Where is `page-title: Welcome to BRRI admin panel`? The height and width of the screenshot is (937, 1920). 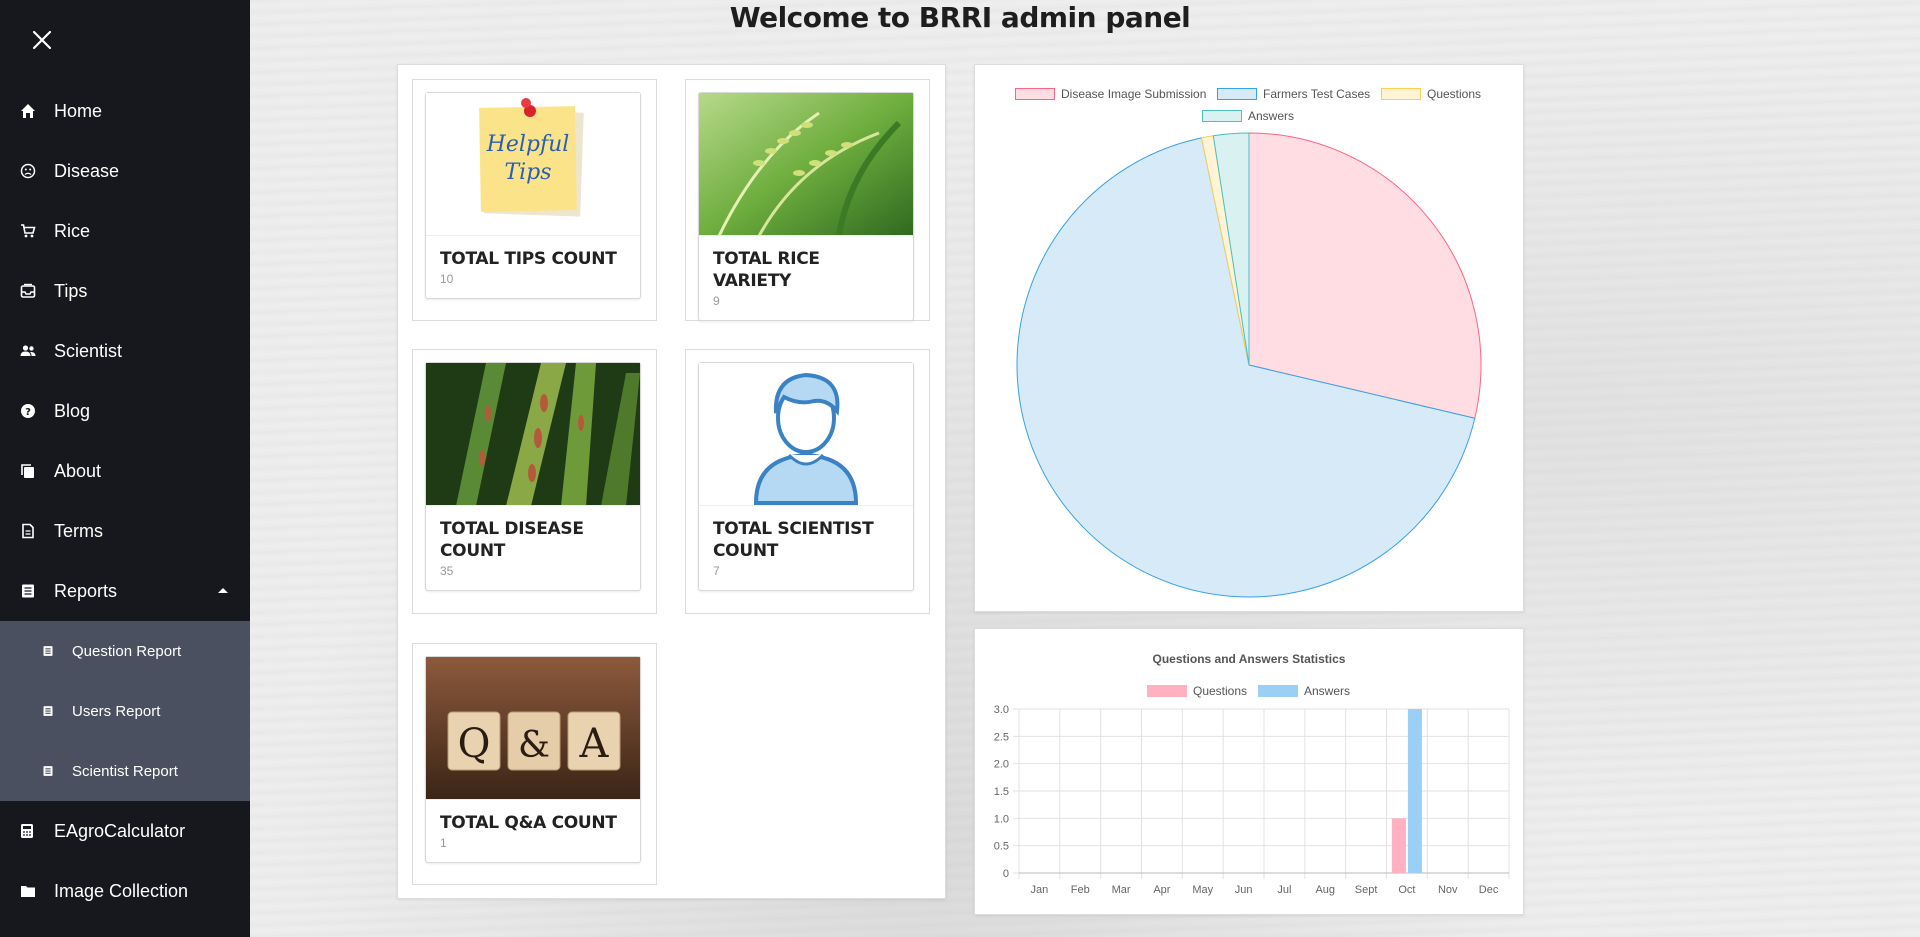
page-title: Welcome to BRRI admin panel is located at coordinates (960, 17).